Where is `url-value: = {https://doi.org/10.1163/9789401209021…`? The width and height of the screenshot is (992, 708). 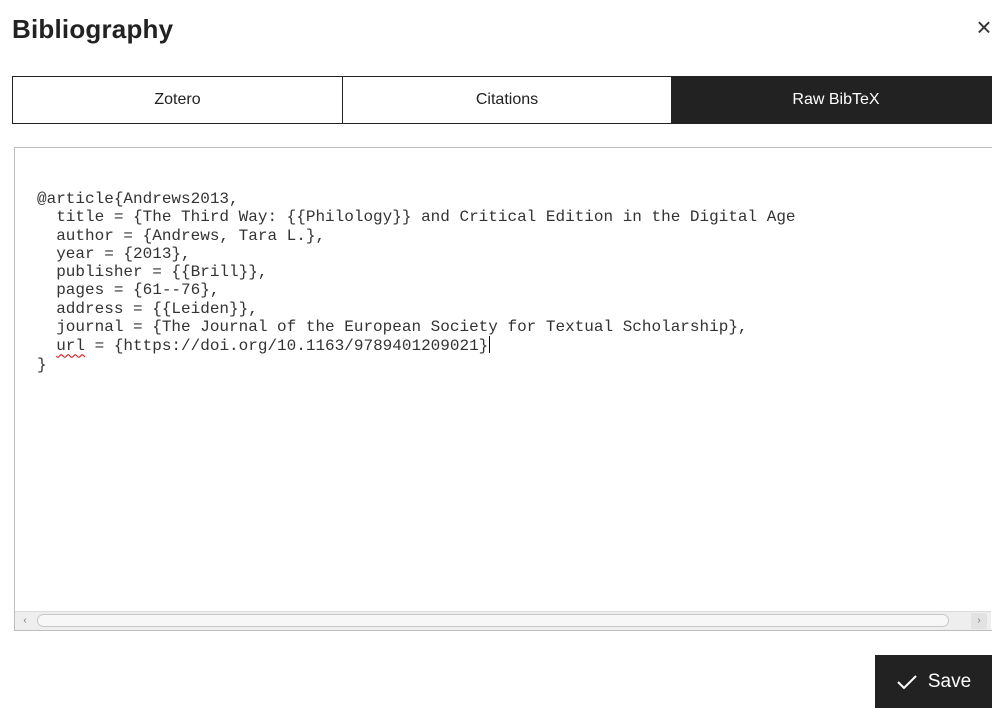
url-value: = {https://doi.org/10.1163/9789401209021… is located at coordinates (287, 346).